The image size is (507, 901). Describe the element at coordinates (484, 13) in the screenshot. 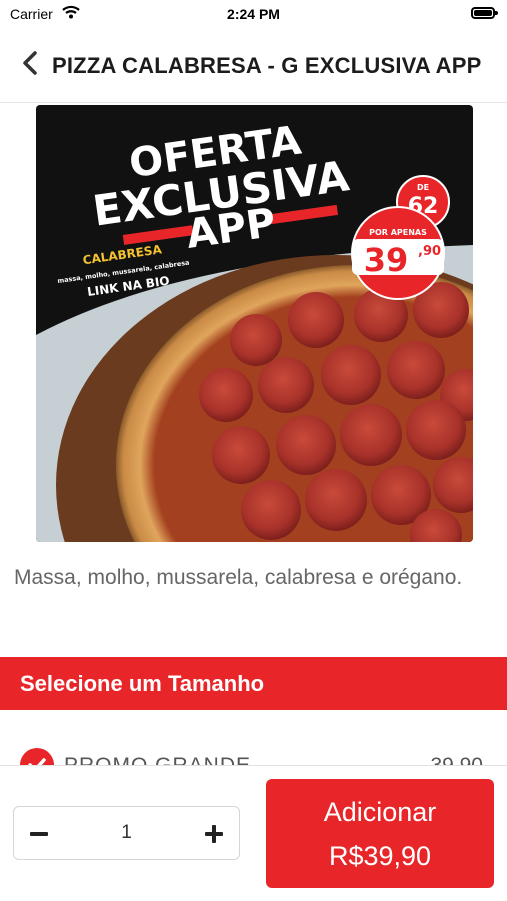

I see `battery-icon` at that location.